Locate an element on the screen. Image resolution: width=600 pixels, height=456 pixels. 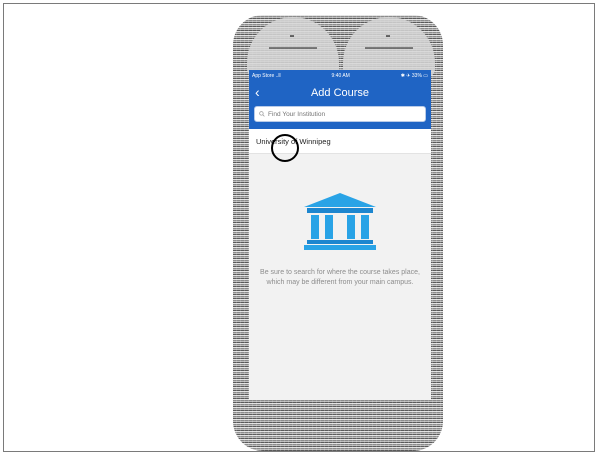
clock-label: 9:40 AM is located at coordinates (340, 75).